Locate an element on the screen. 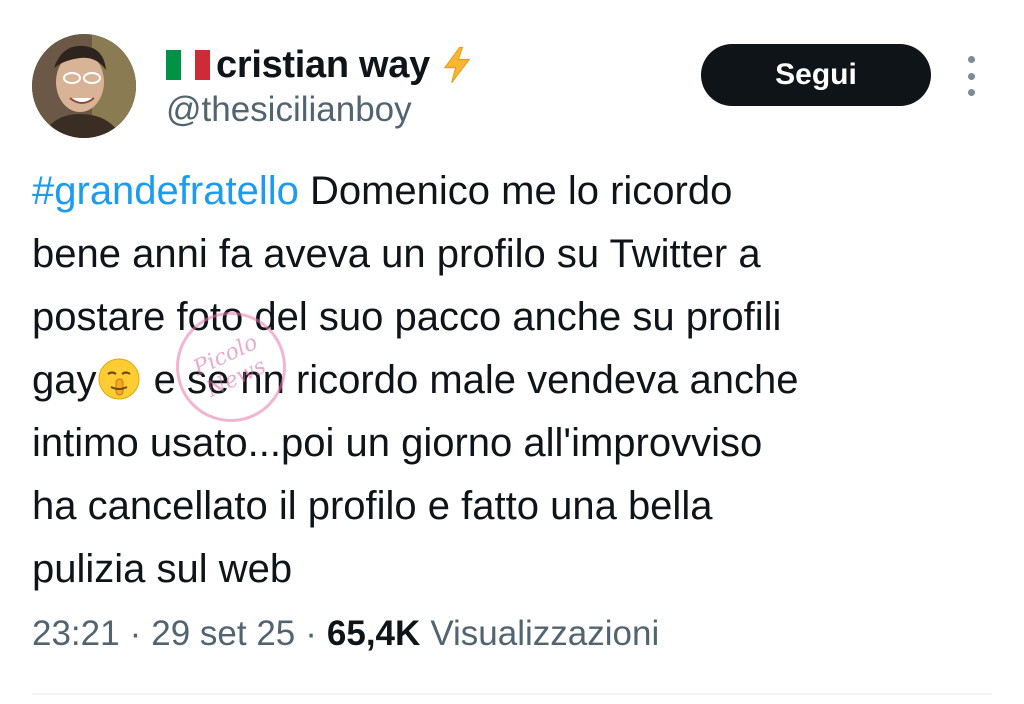 The image size is (1024, 704). shushing-face-icon is located at coordinates (118, 379).